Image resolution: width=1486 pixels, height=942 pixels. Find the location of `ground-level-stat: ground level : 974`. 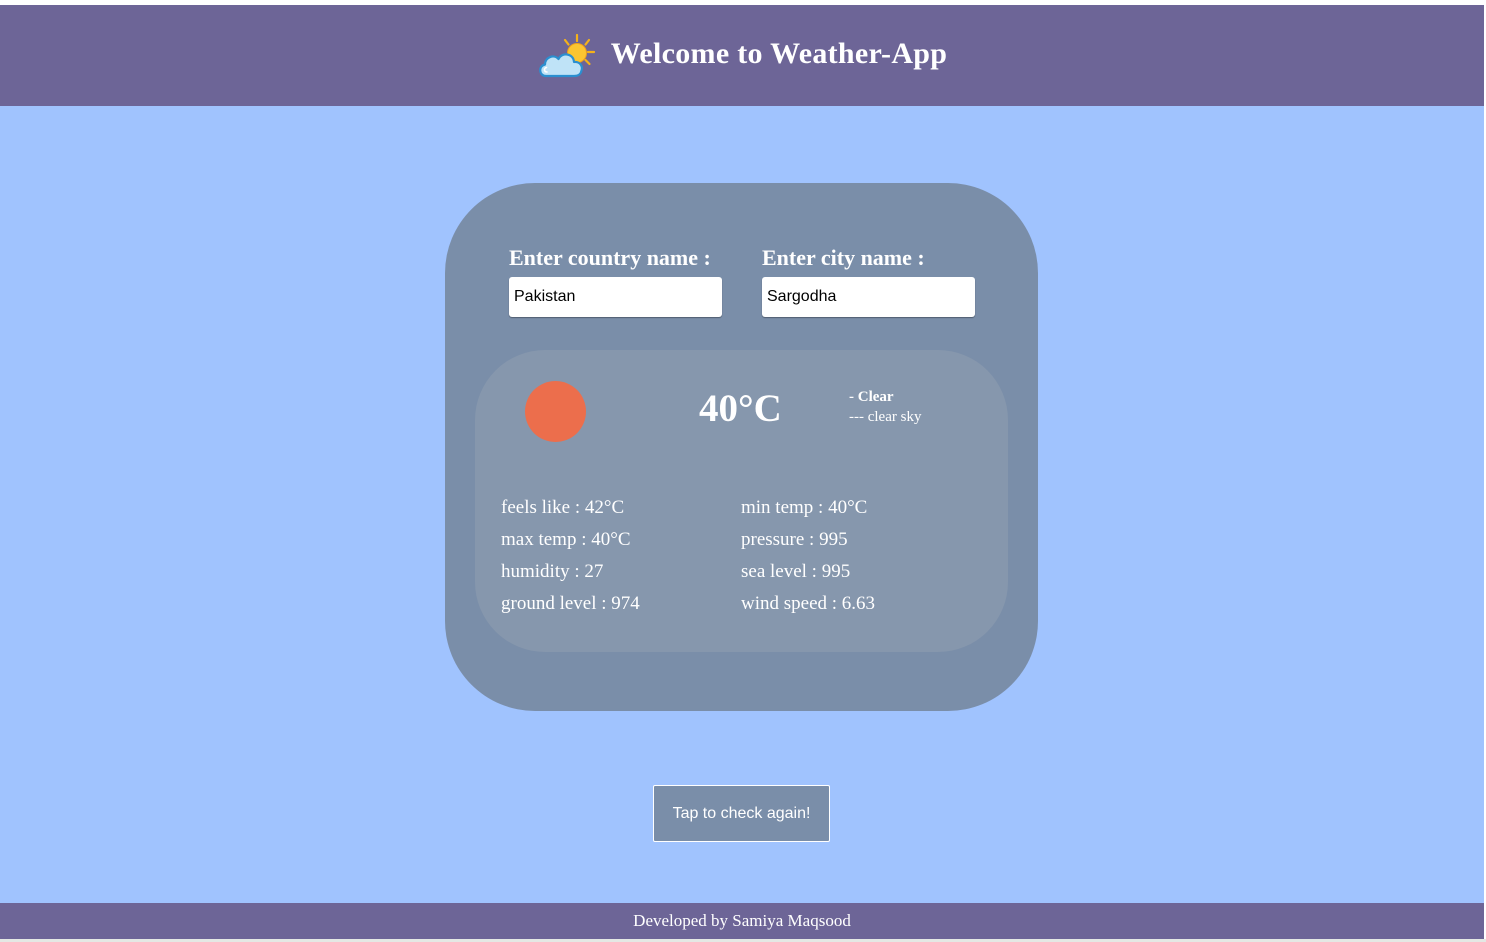

ground-level-stat: ground level : 974 is located at coordinates (570, 603).